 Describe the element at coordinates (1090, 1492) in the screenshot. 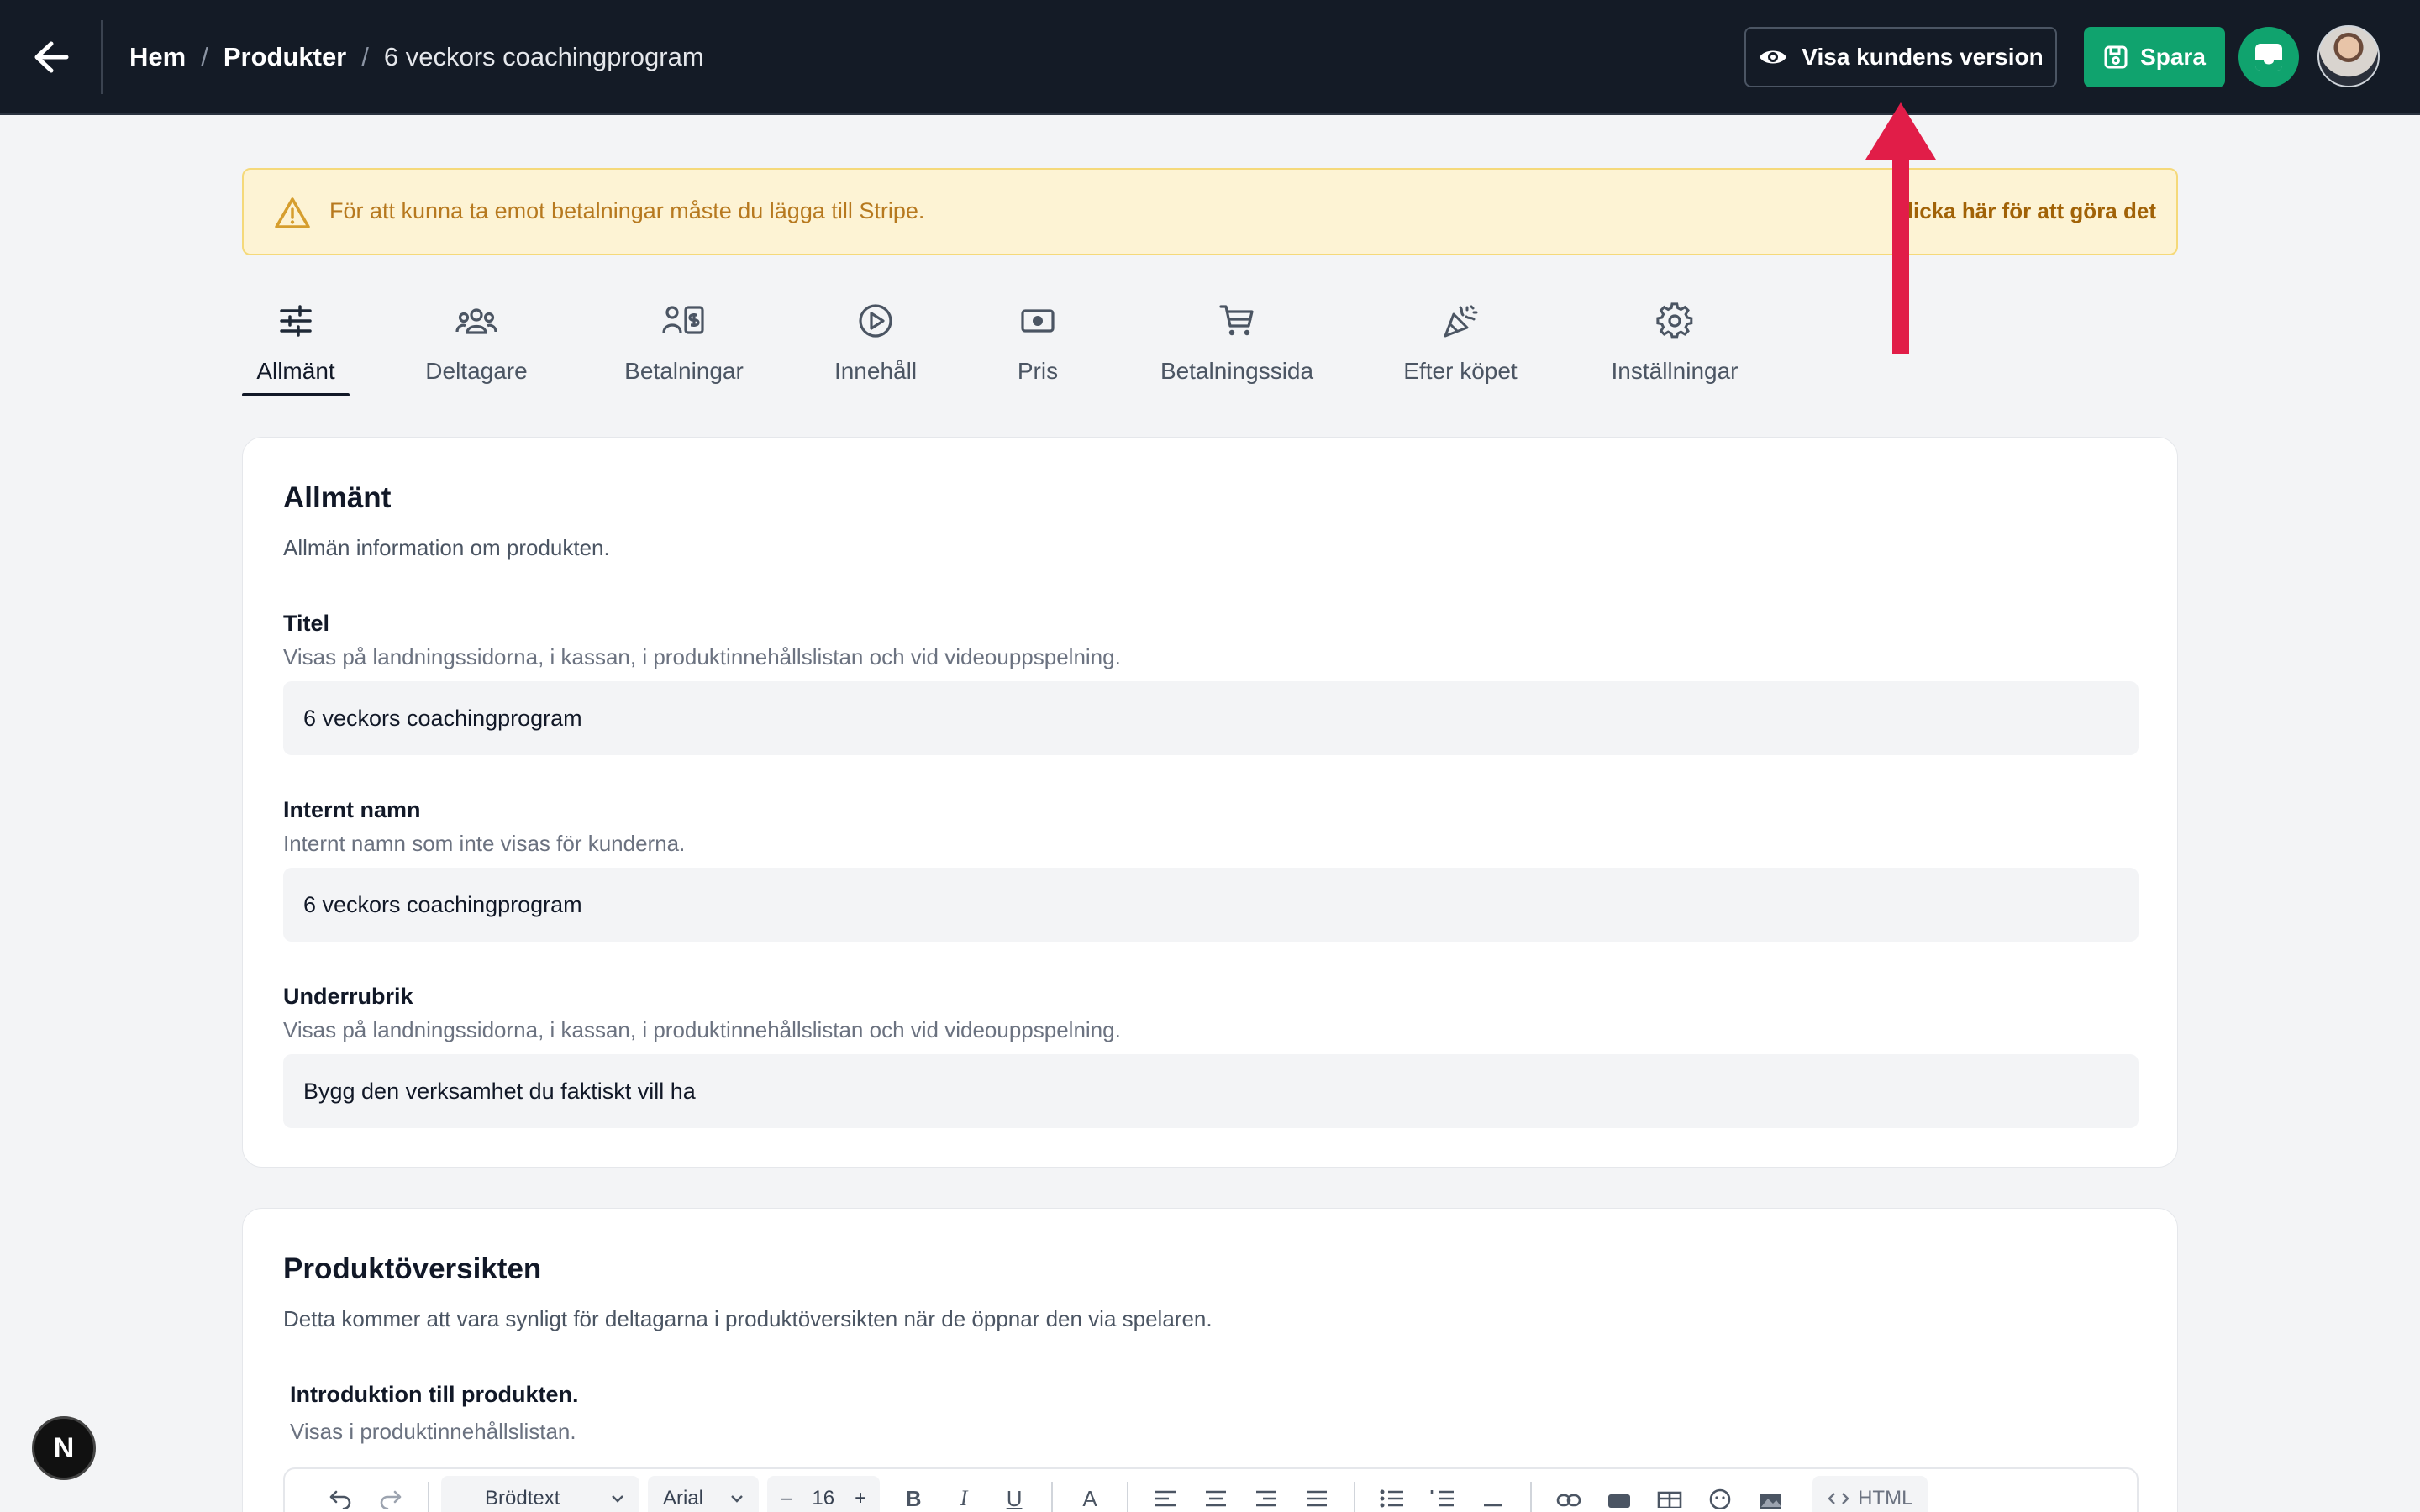

I see `text-color-button: A` at that location.